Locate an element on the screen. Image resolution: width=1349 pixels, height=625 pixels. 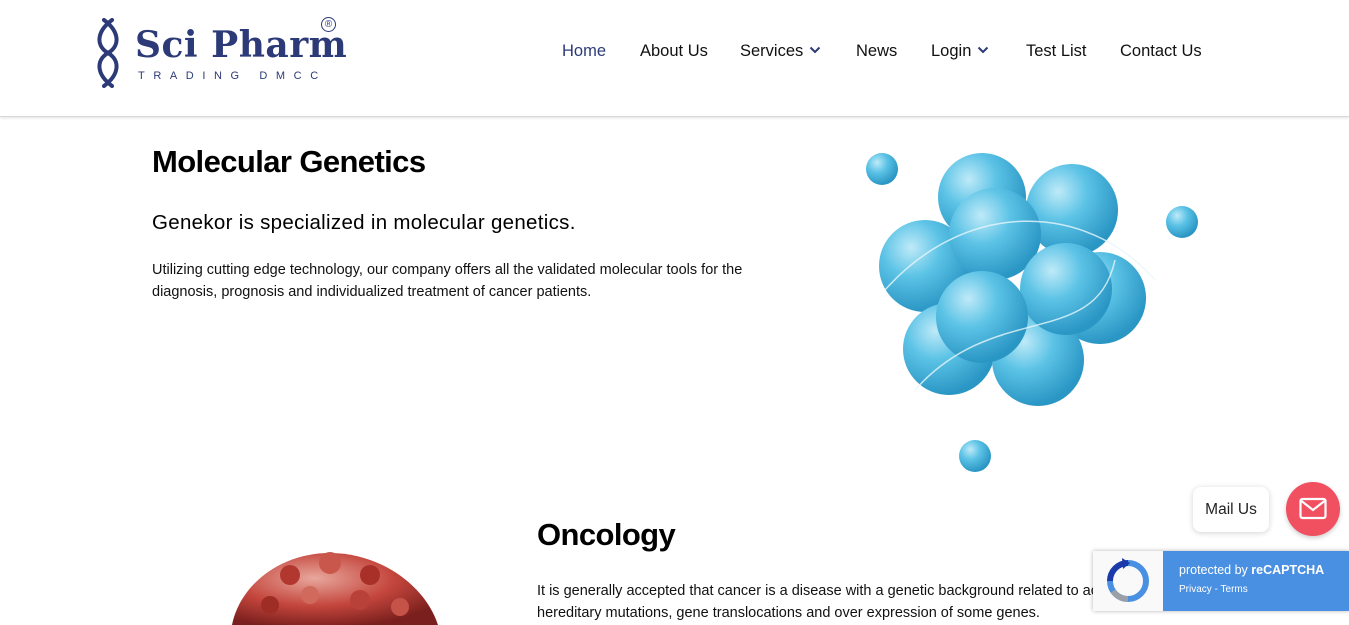
cancer-cells-illustration is located at coordinates (335, 588).